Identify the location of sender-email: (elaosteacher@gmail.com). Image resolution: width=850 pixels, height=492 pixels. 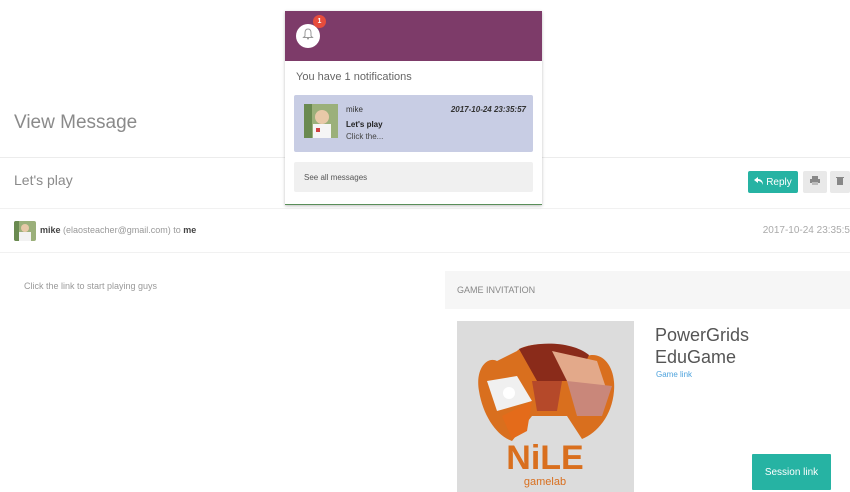
(117, 230).